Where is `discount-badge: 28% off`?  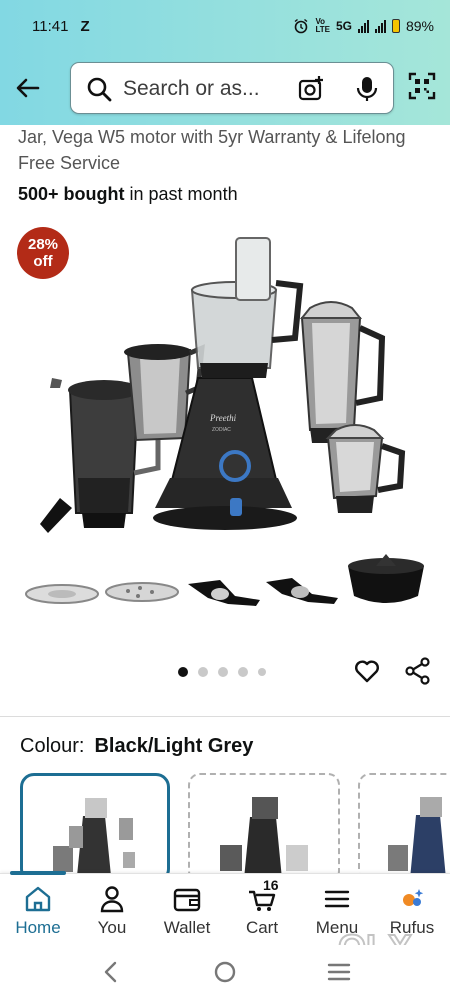
discount-badge: 28% off is located at coordinates (43, 253).